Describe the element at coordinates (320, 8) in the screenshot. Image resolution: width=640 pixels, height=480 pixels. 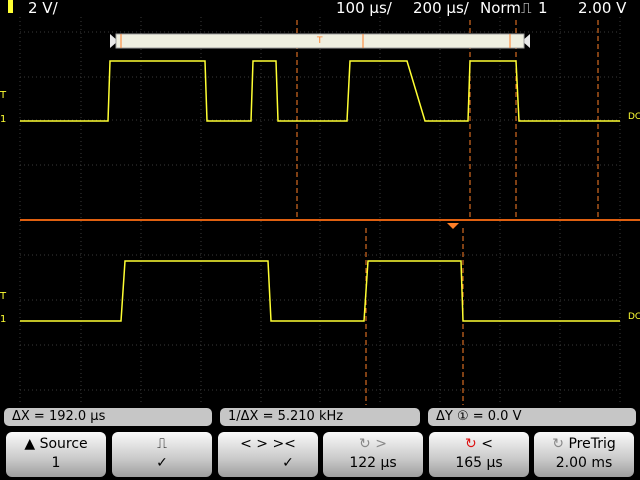
I see `status-bar: 2 V/ 100 µs/ 200 µs/ Norm ⎍ 1 2.00 V` at that location.